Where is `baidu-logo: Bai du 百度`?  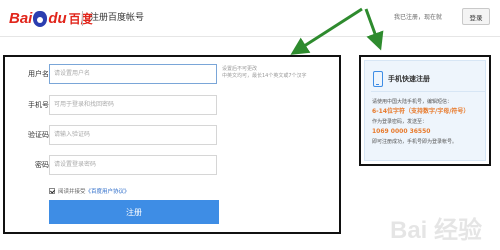
baidu-logo: Bai du 百度 is located at coordinates (51, 19).